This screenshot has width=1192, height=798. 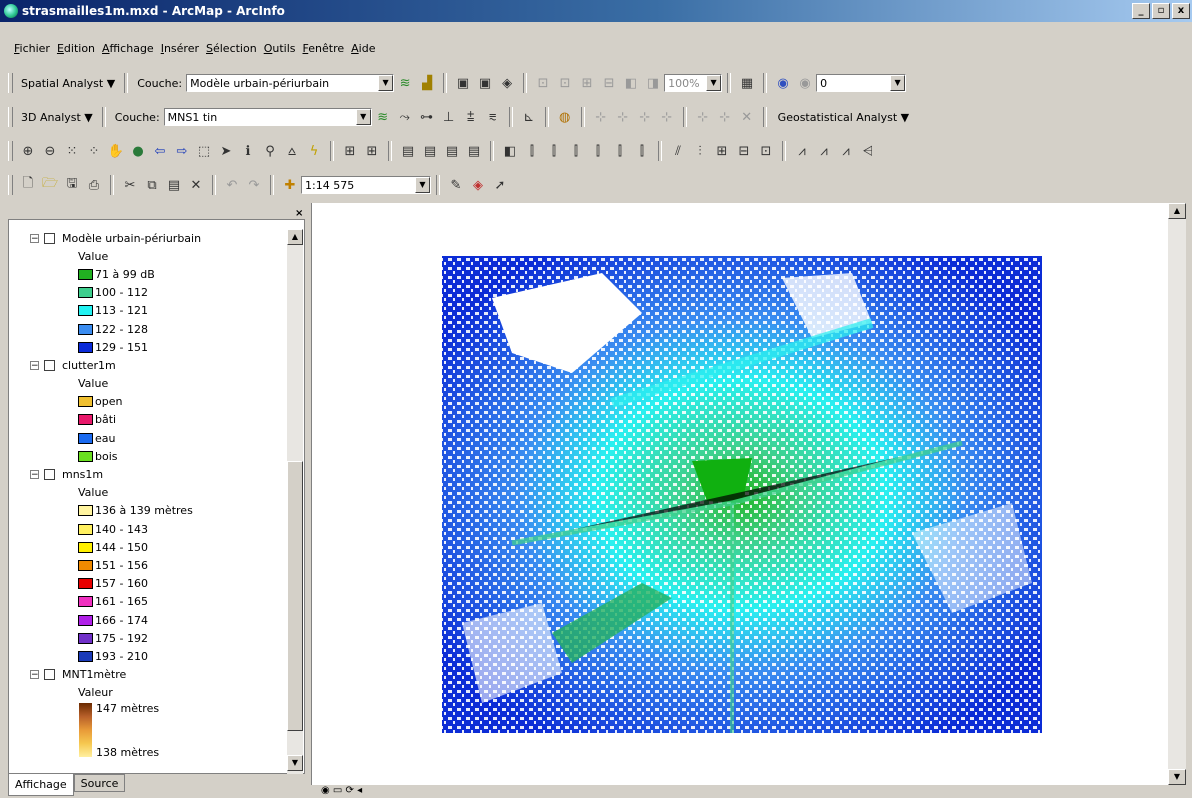 What do you see at coordinates (76, 48) in the screenshot?
I see `menu-edition: Edition` at bounding box center [76, 48].